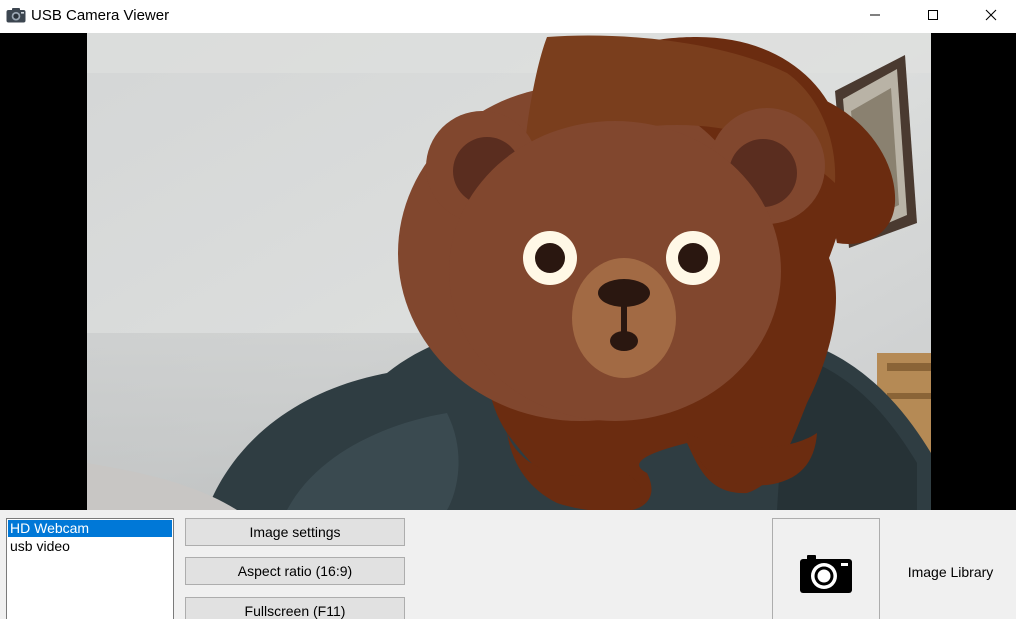  What do you see at coordinates (90, 546) in the screenshot?
I see `camera-item-usb-video: usb video` at bounding box center [90, 546].